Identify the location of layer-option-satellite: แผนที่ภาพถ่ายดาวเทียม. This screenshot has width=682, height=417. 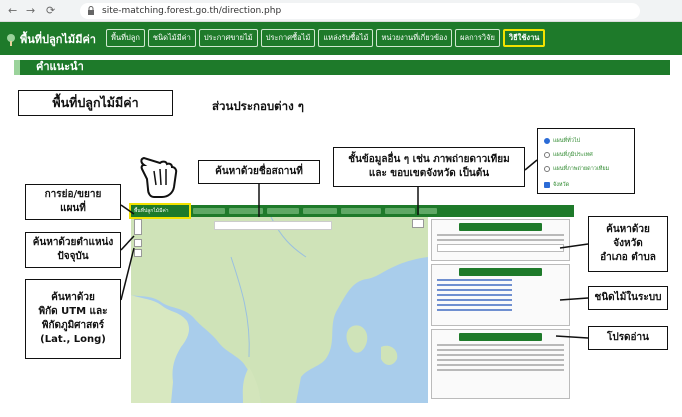
(576, 169).